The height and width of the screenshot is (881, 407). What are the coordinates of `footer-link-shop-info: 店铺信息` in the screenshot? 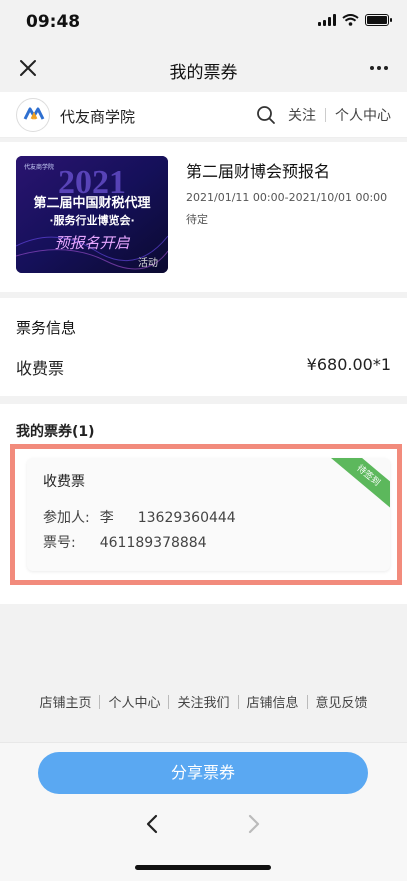 It's located at (273, 701).